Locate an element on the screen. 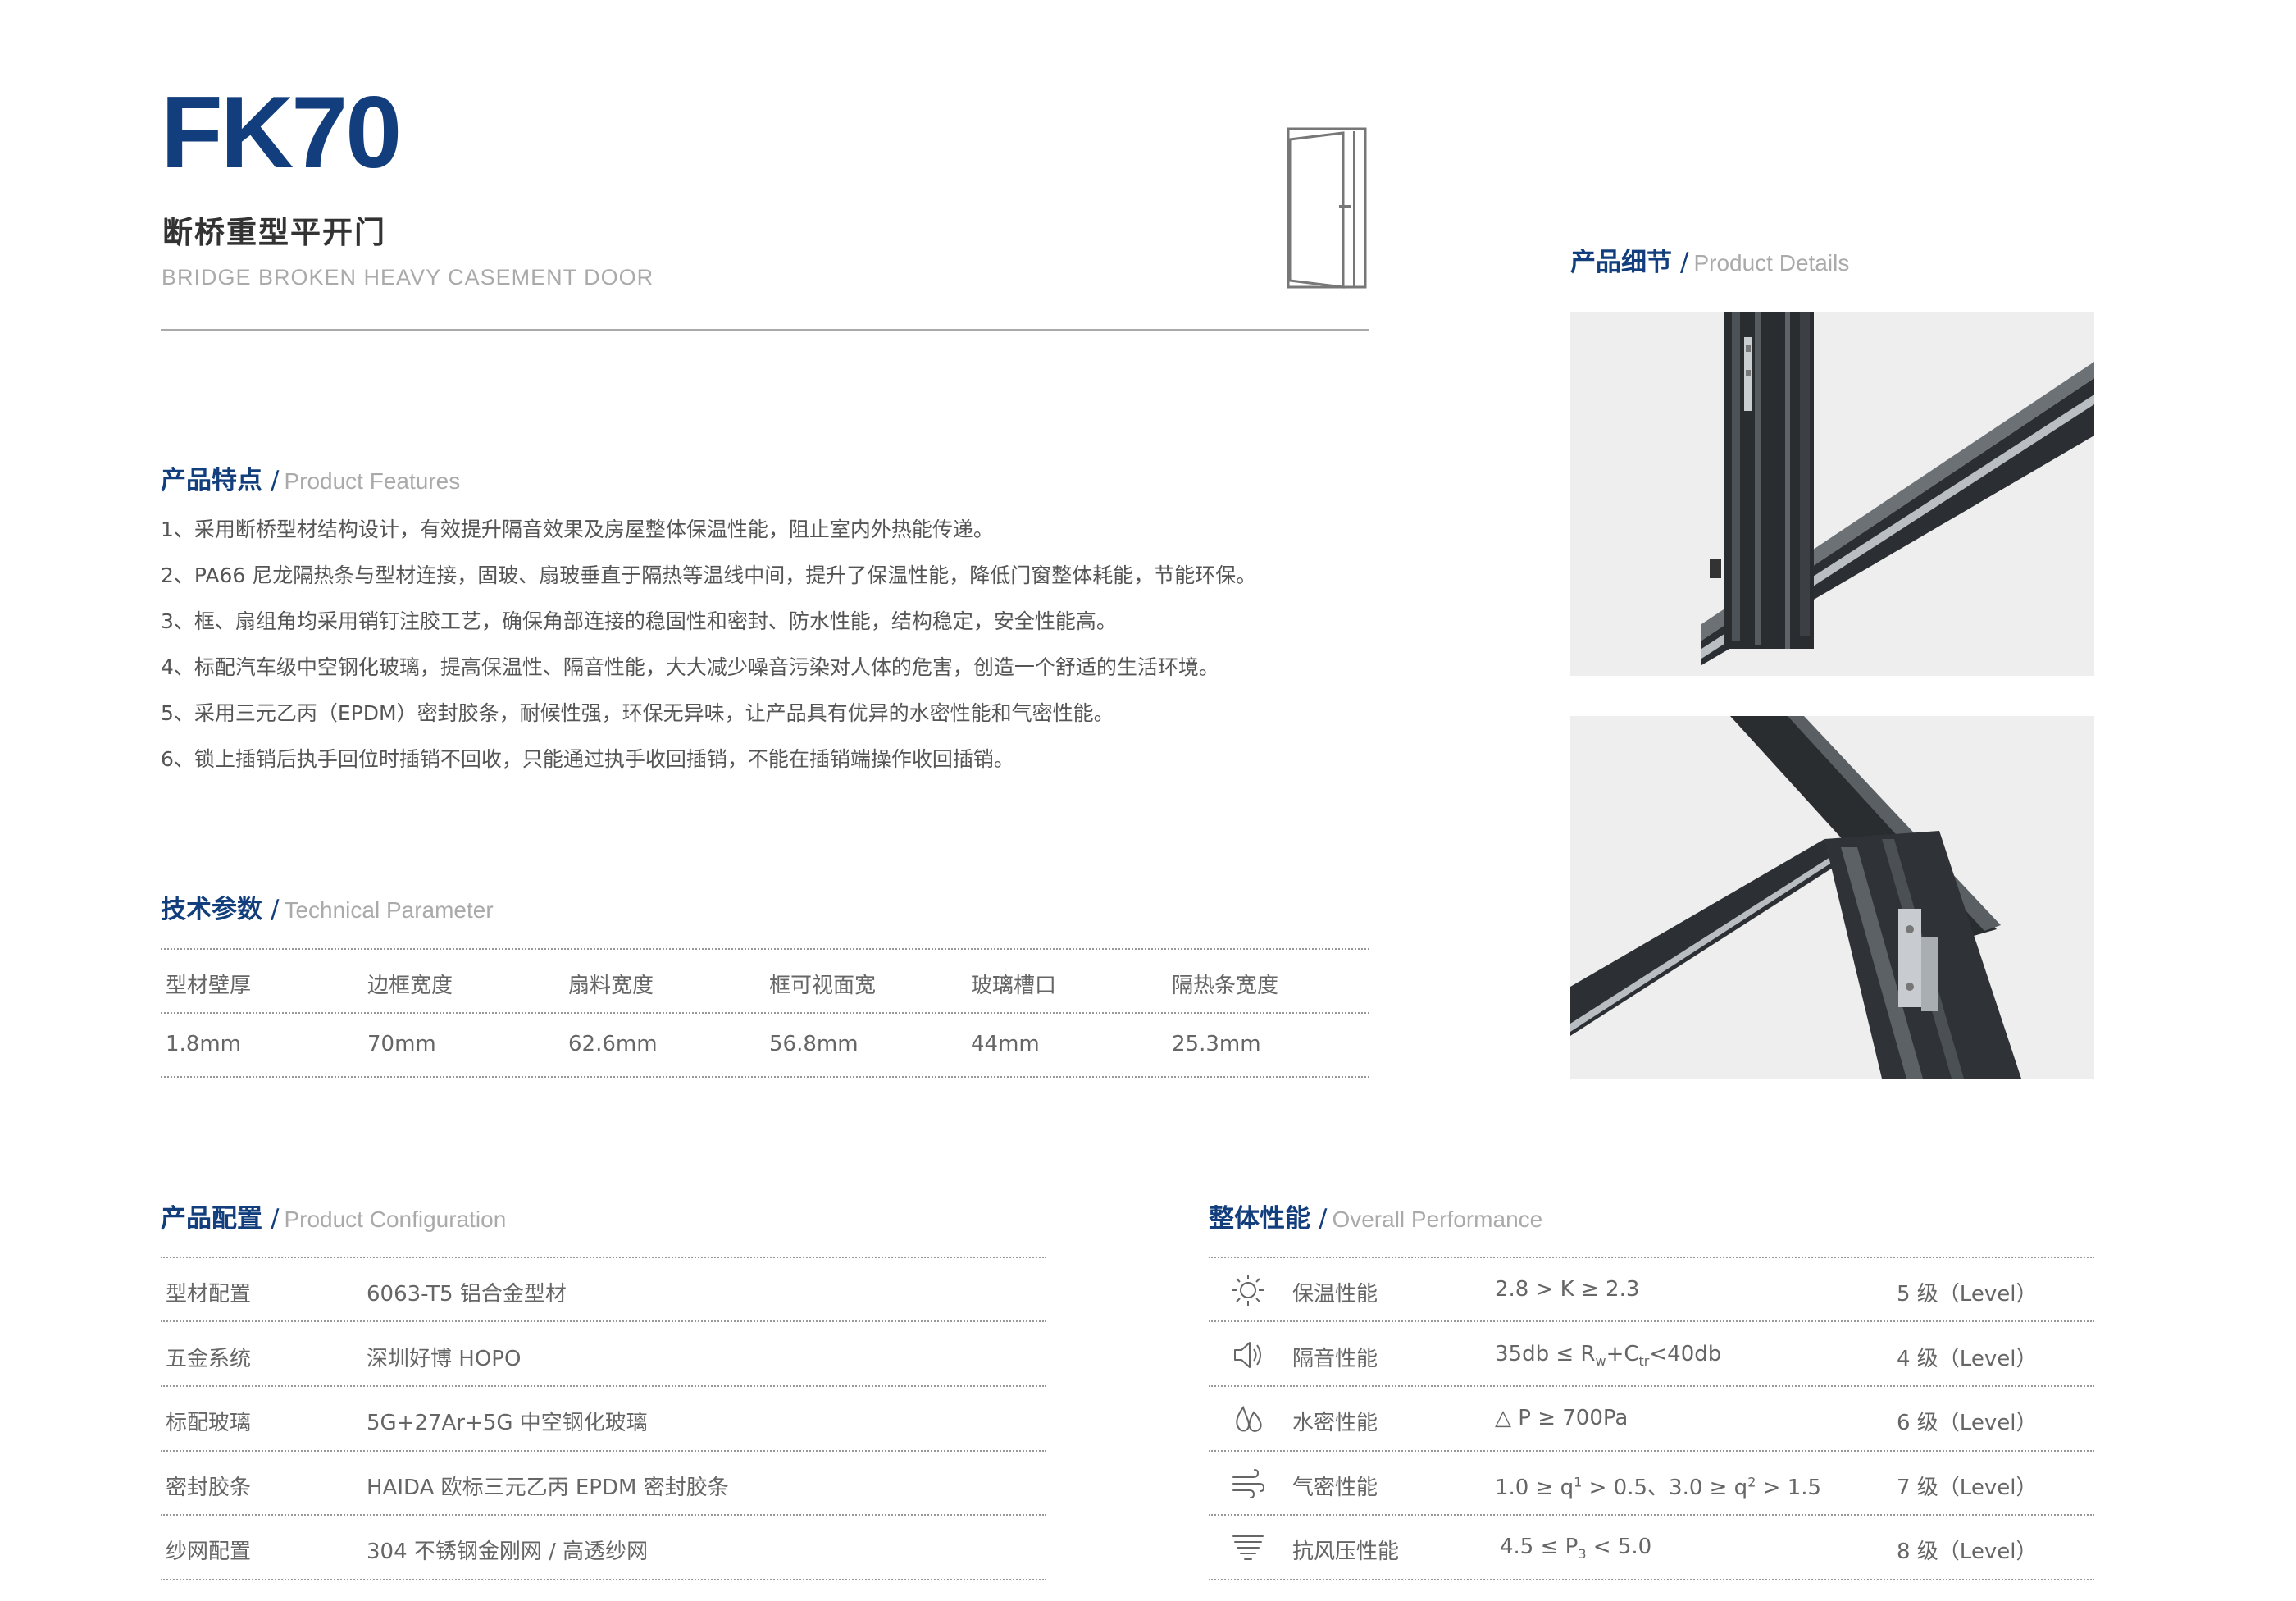 The width and height of the screenshot is (2296, 1601). config-value: 5G+27Ar+5G 中空钢化玻璃 is located at coordinates (507, 1423).